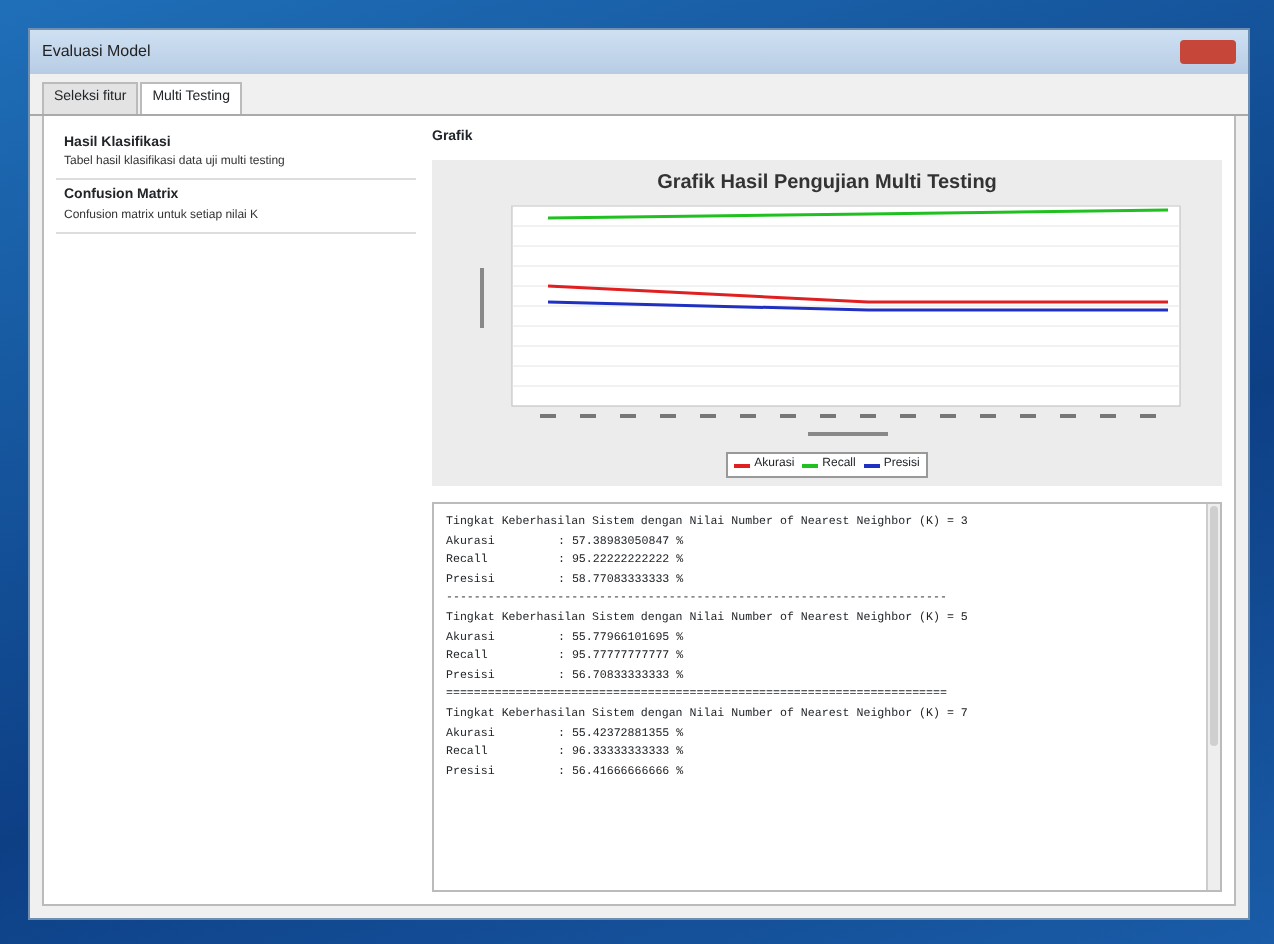  Describe the element at coordinates (481, 298) in the screenshot. I see `y-axis-title-drawing` at that location.